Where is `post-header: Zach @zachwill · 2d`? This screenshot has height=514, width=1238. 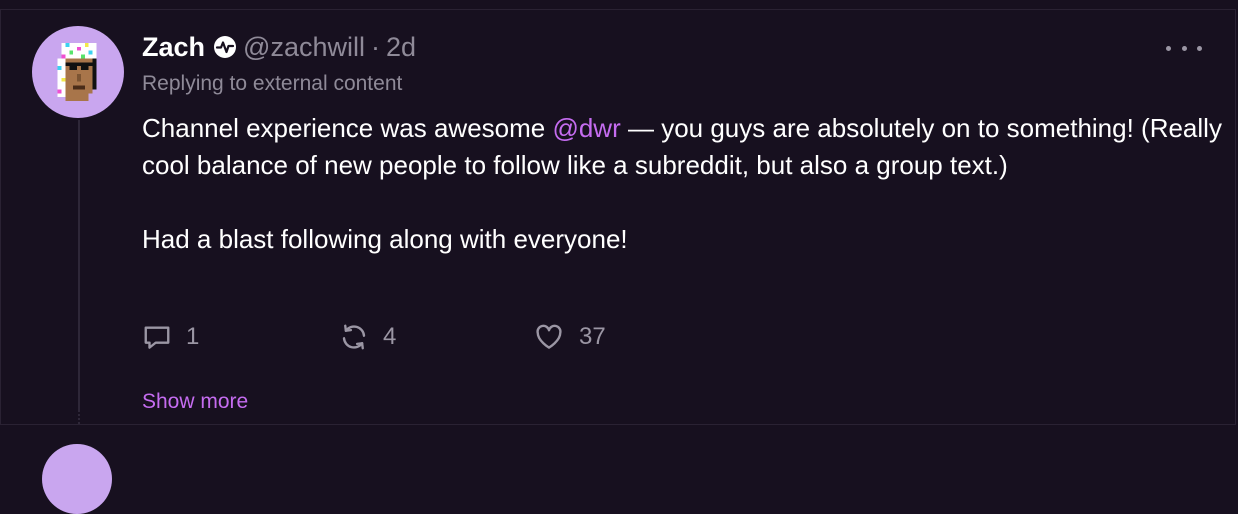 post-header: Zach @zachwill · 2d is located at coordinates (279, 47).